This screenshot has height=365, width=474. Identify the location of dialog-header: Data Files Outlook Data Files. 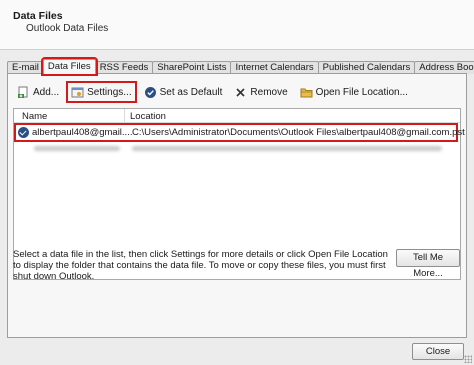
(237, 25).